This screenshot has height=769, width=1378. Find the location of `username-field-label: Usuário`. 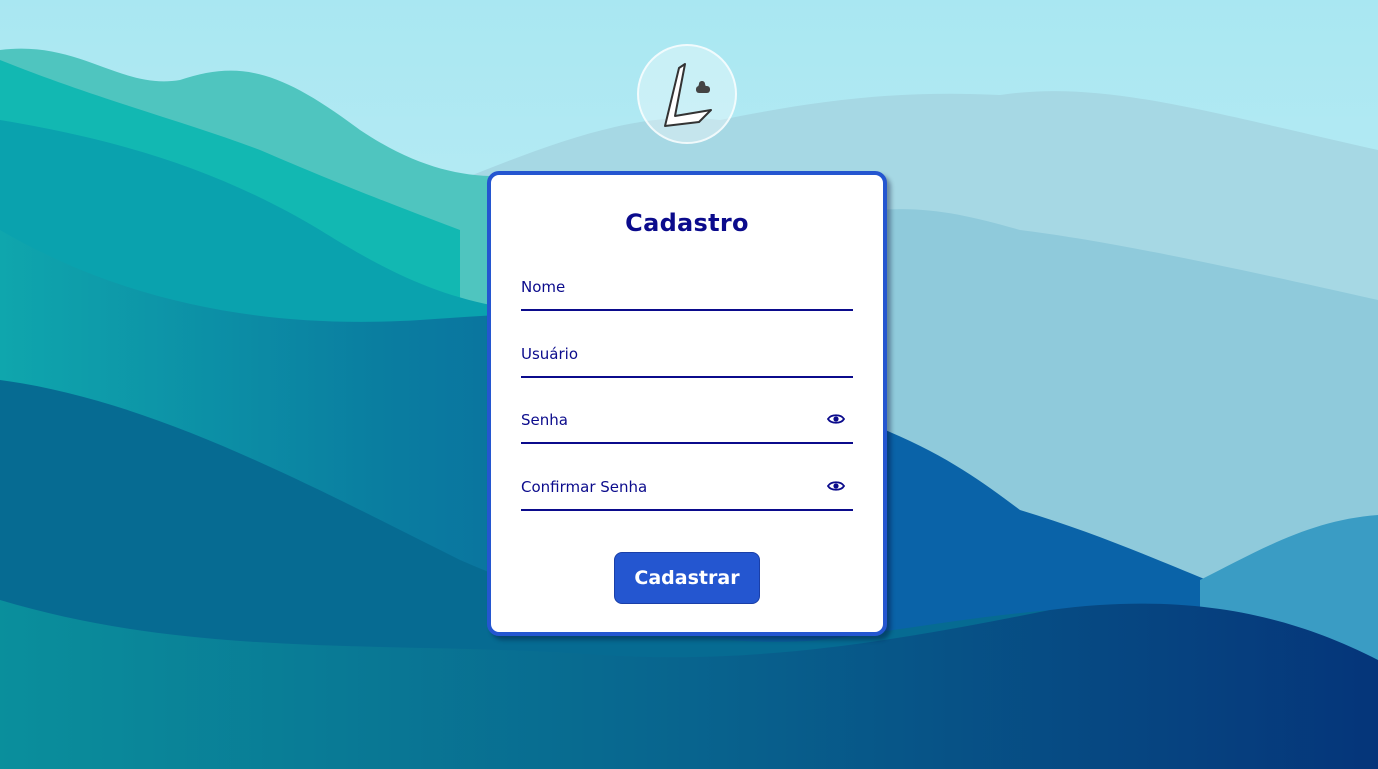

username-field-label: Usuário is located at coordinates (550, 354).